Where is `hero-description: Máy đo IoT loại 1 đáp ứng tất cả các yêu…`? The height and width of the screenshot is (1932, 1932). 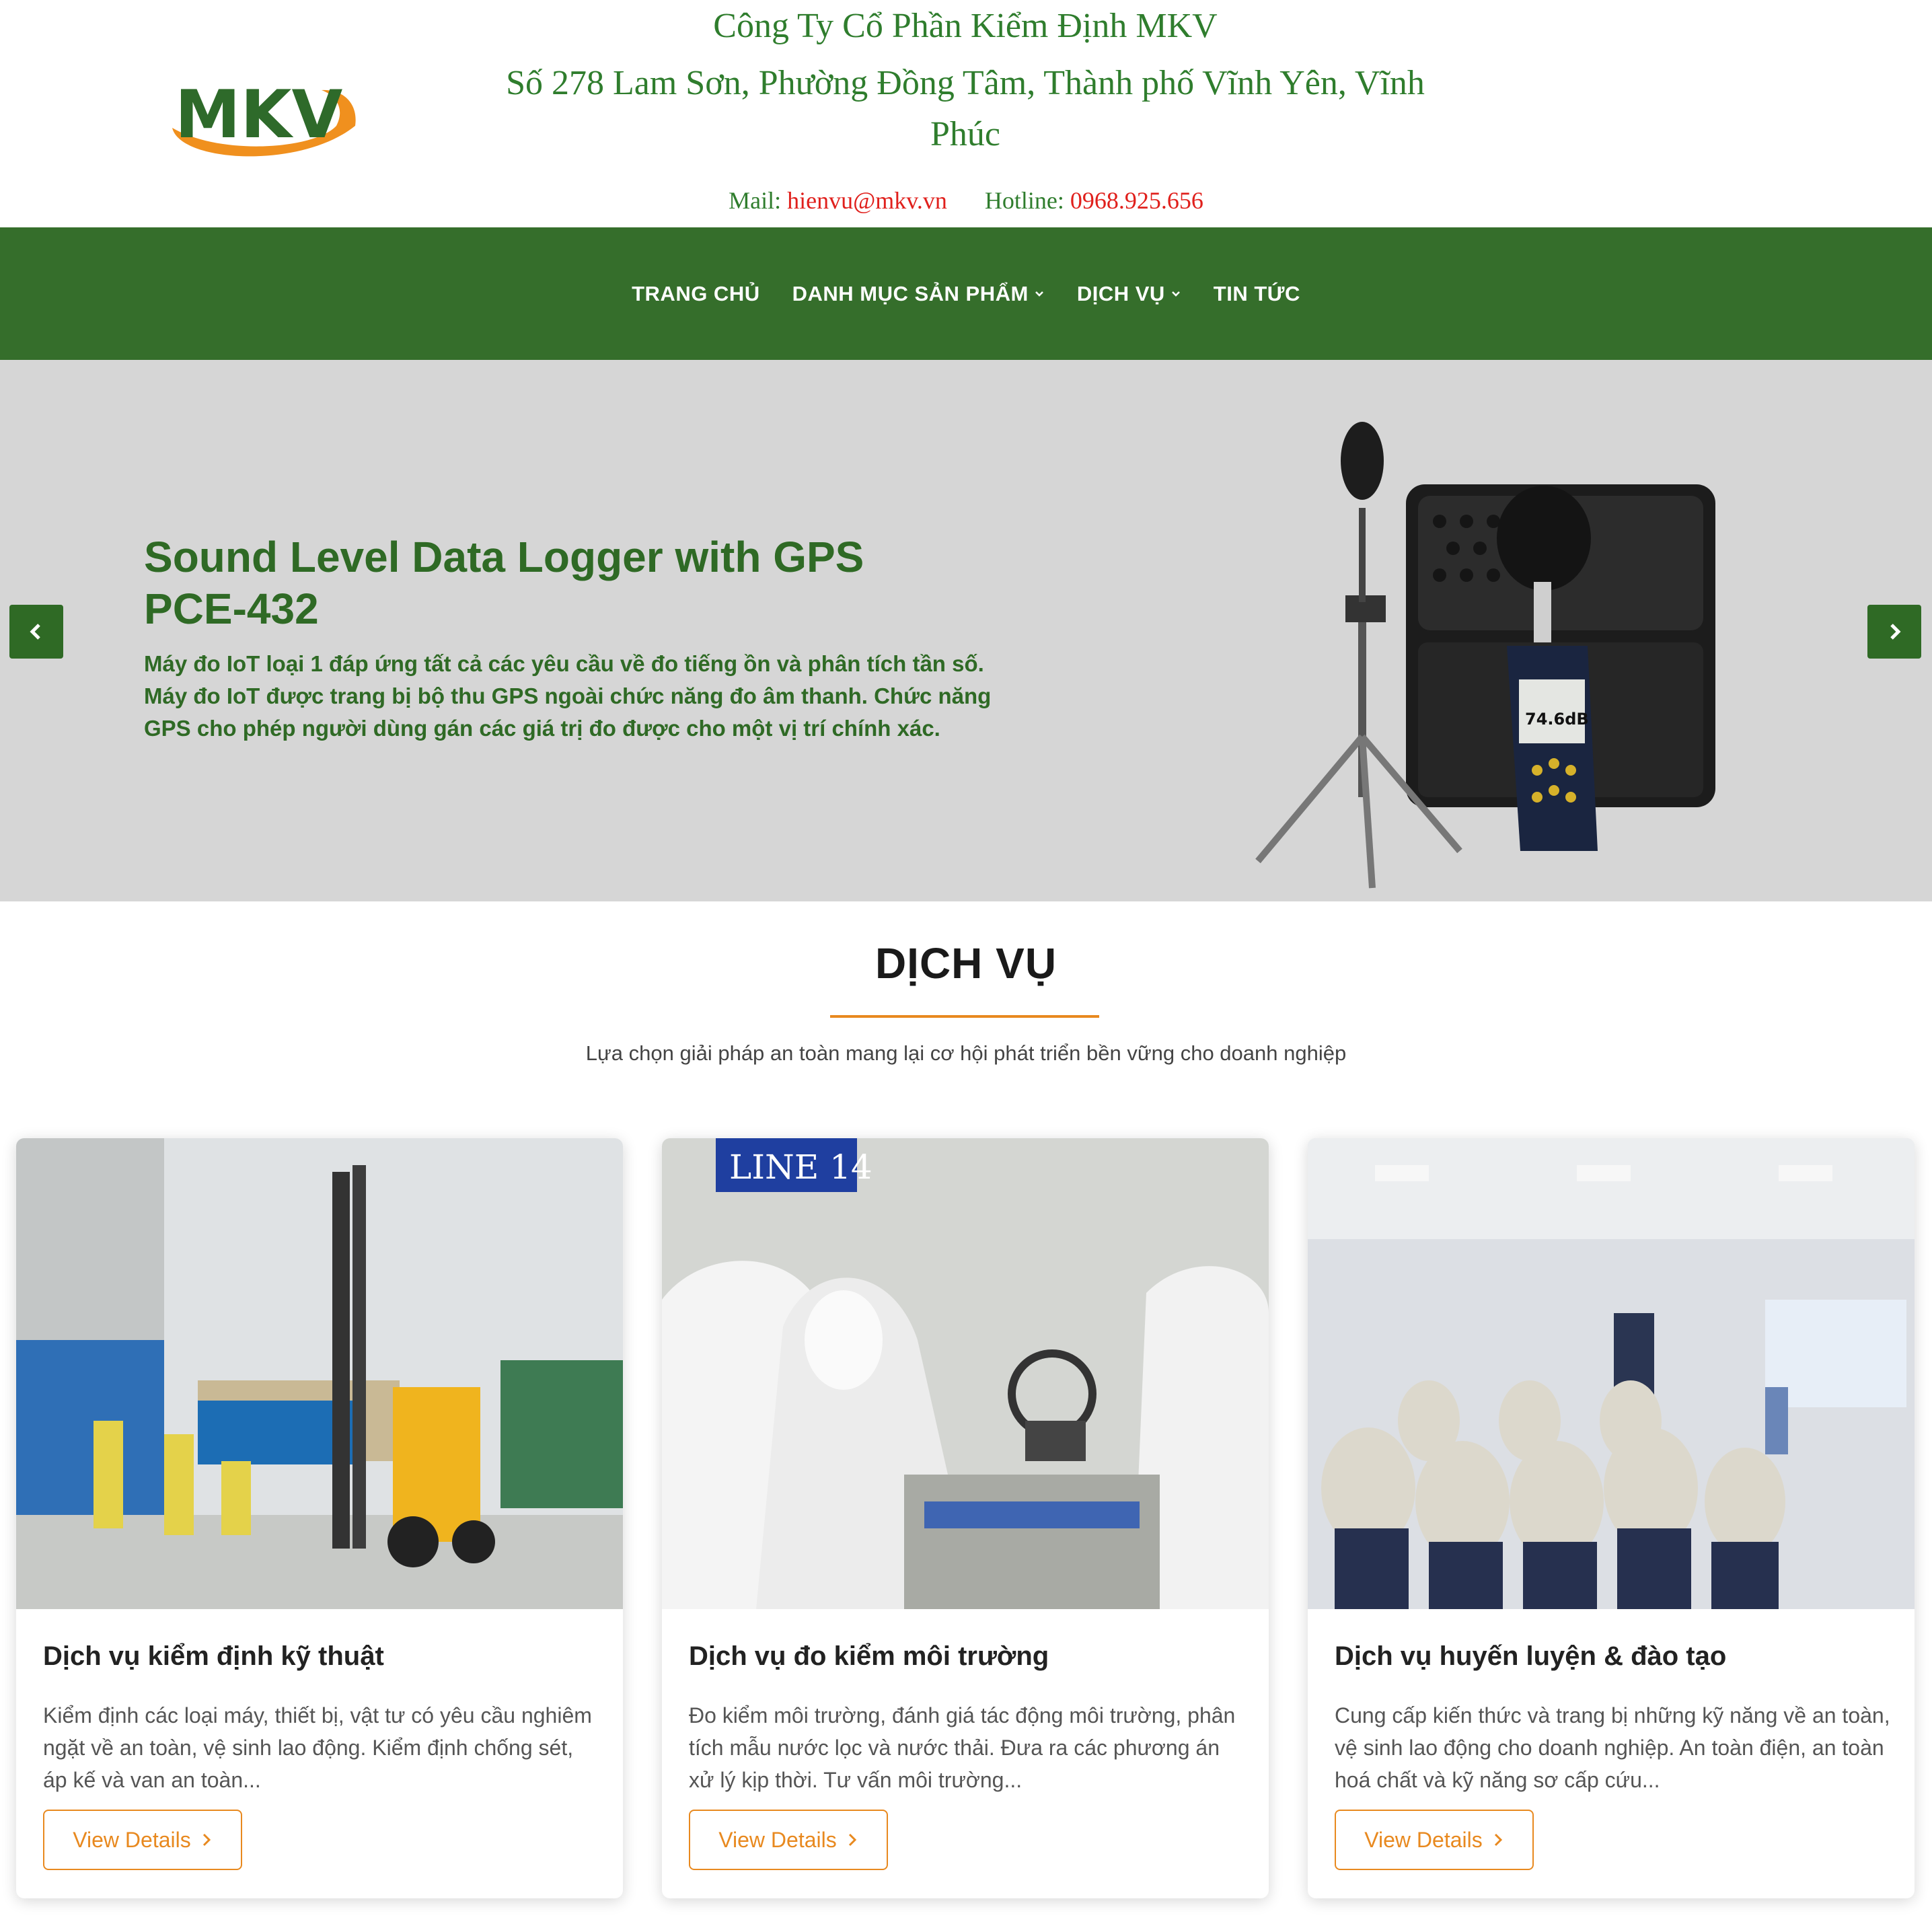
hero-description: Máy đo IoT loại 1 đáp ứng tất cả các yêu… is located at coordinates (568, 696).